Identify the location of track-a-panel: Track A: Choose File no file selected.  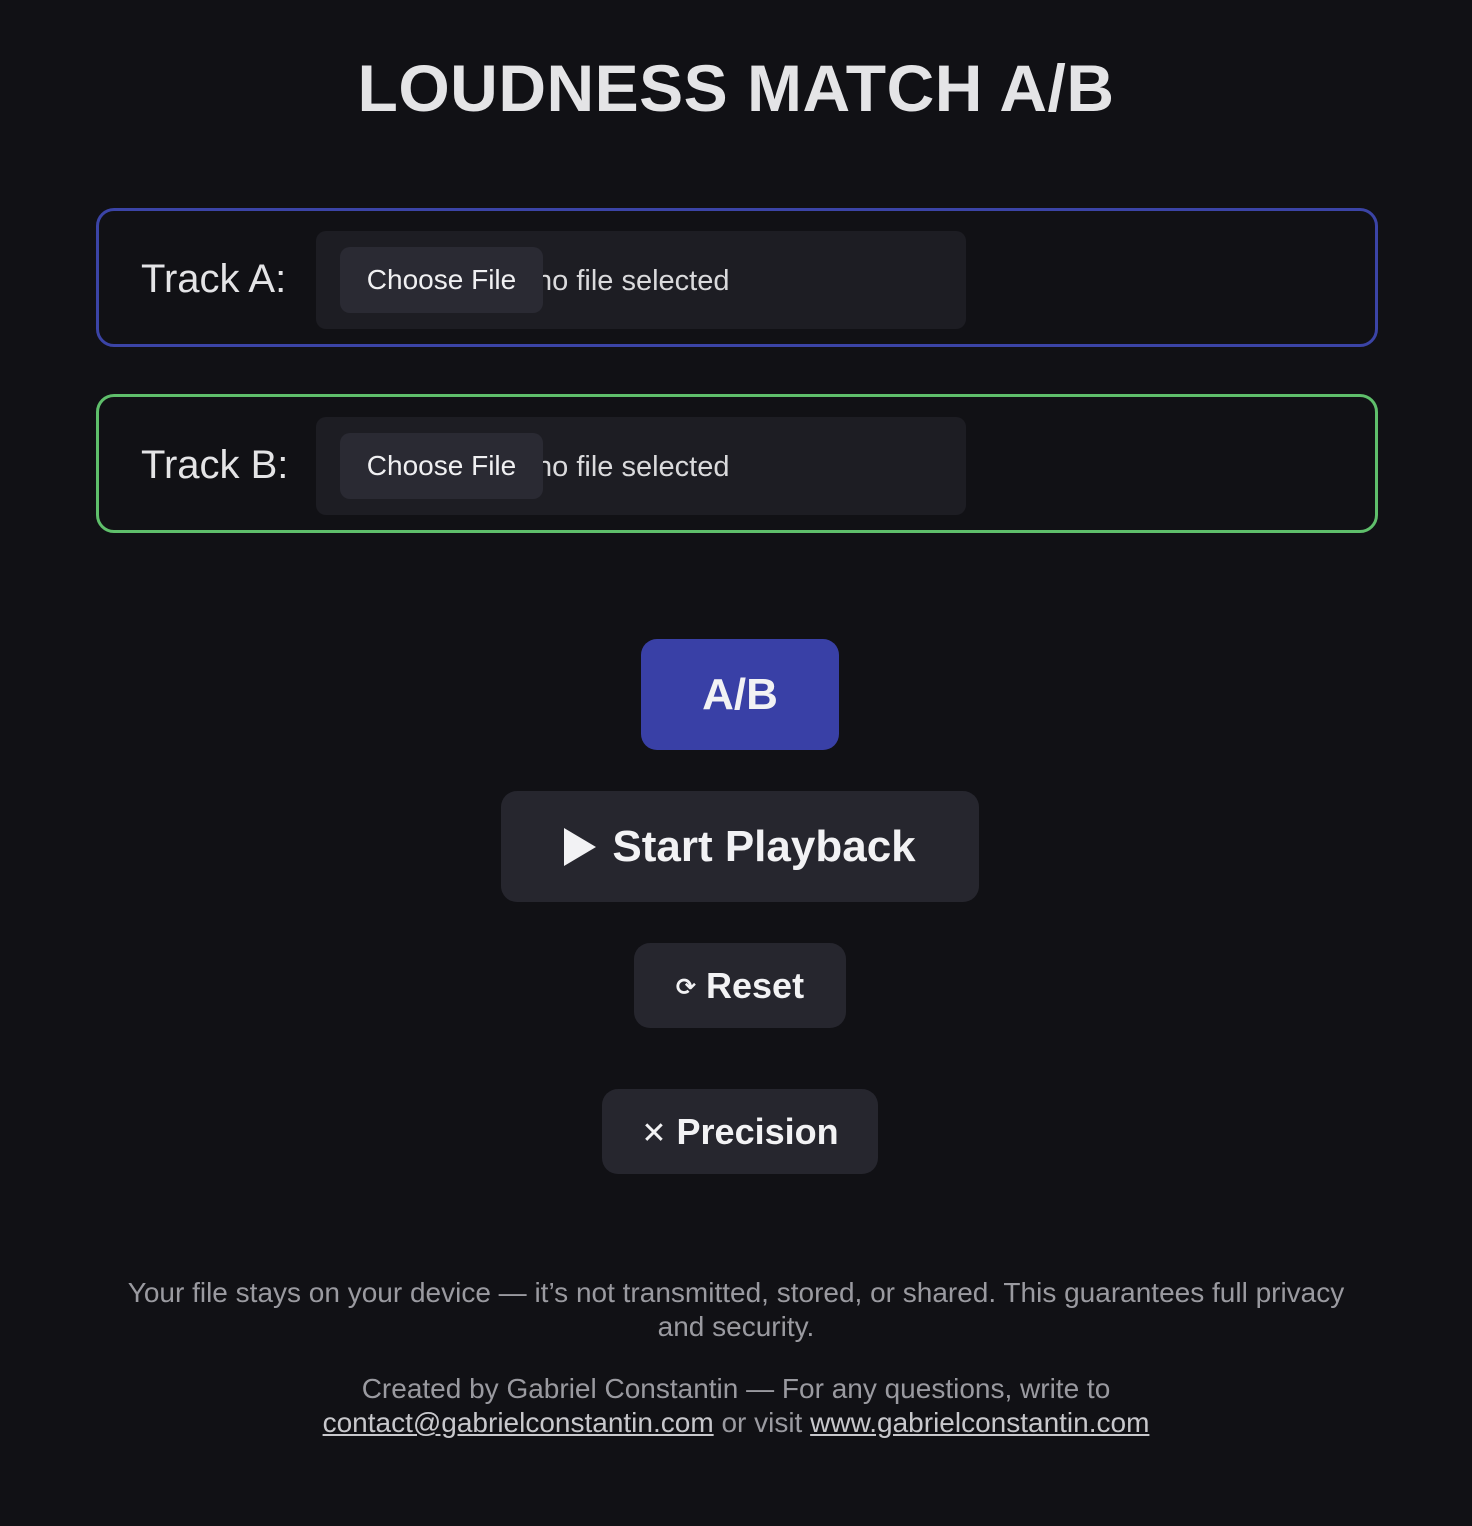
(737, 277).